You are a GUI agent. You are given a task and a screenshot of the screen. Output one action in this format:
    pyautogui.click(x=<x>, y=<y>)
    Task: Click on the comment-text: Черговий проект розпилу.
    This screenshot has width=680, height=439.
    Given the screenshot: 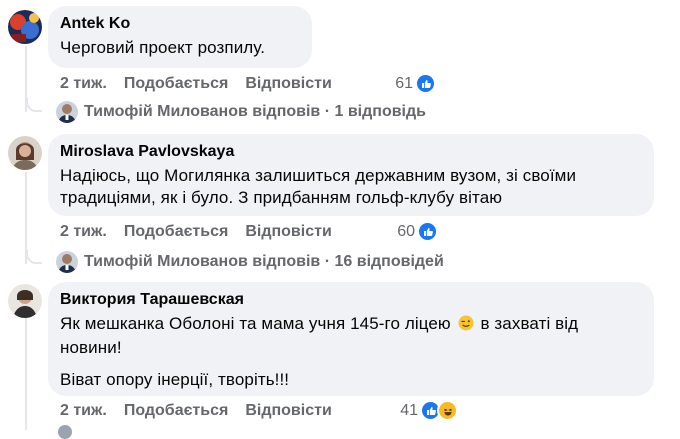 What is the action you would take?
    pyautogui.click(x=163, y=47)
    